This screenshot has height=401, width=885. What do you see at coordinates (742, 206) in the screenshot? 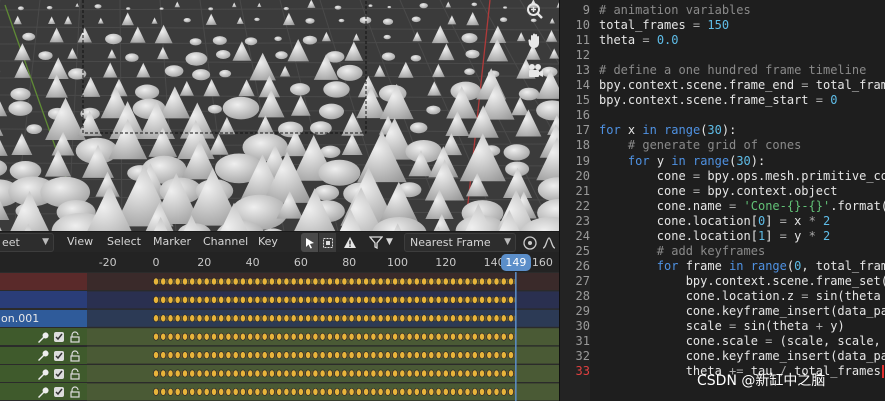
I see `code-line: cone.name = 'Cone-{}-{}'.format(x` at bounding box center [742, 206].